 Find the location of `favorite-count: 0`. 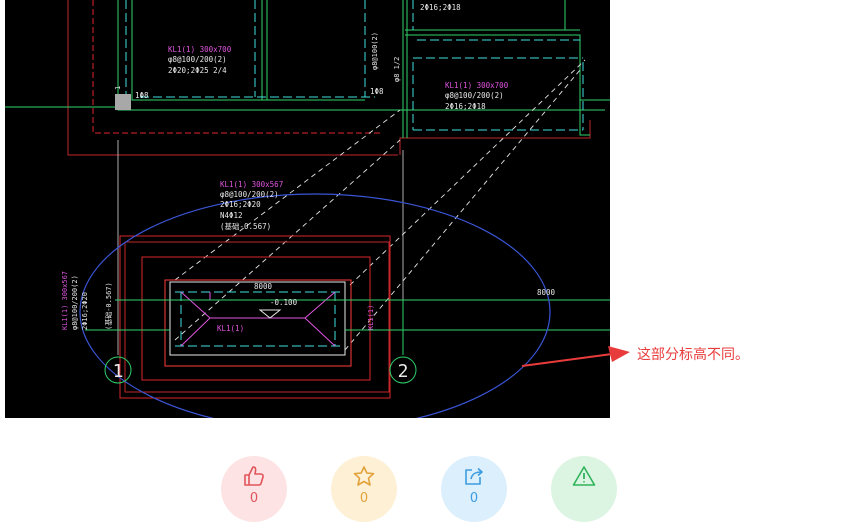

favorite-count: 0 is located at coordinates (364, 498).